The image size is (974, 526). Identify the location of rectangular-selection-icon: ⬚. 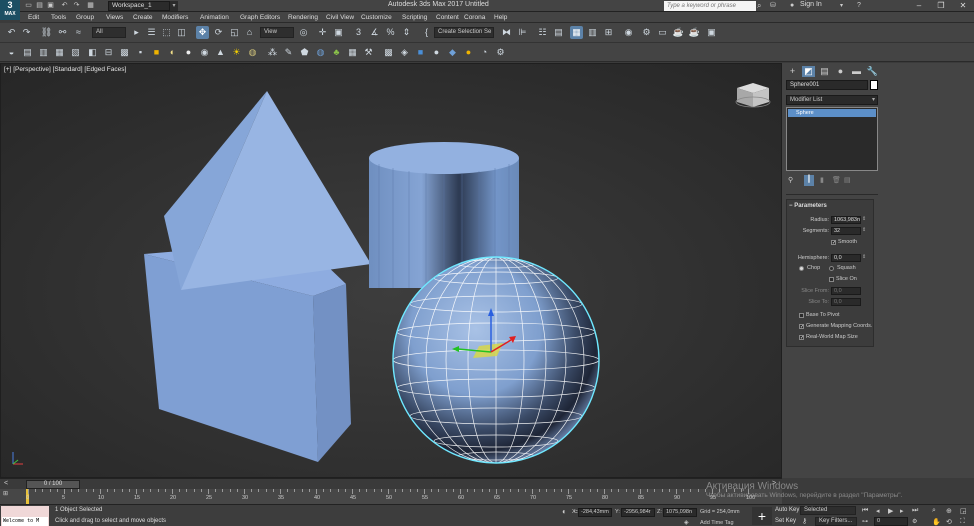
(166, 32).